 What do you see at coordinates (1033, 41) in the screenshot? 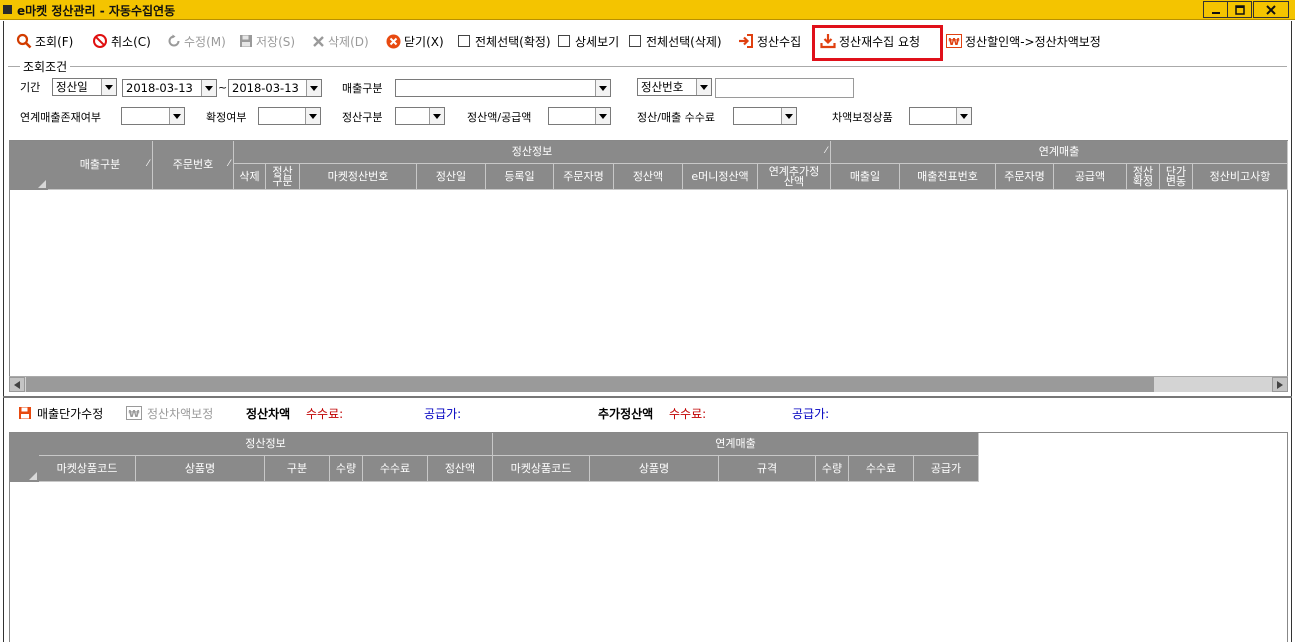
I see `discount-adjust-label: 정산할인액->정산차액보정` at bounding box center [1033, 41].